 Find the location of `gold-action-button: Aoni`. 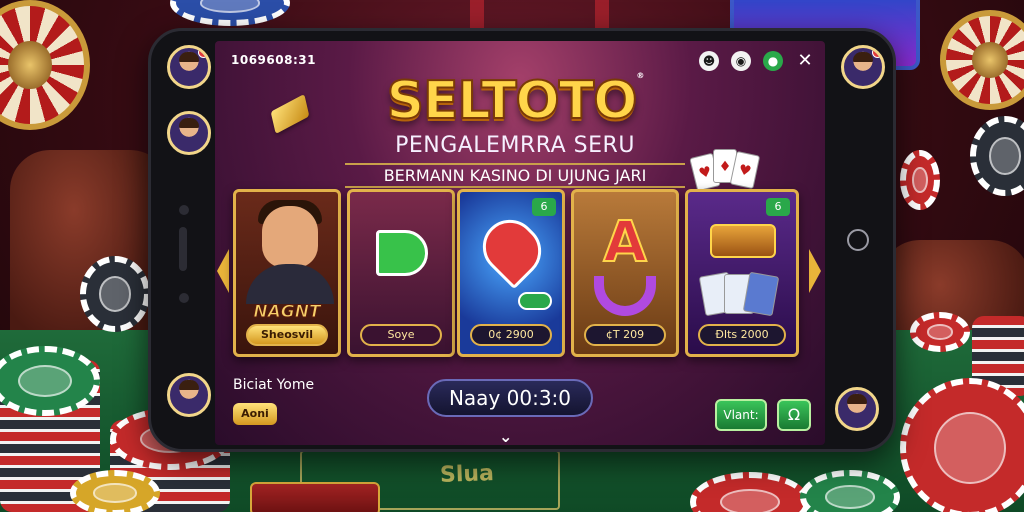

gold-action-button: Aoni is located at coordinates (255, 414).